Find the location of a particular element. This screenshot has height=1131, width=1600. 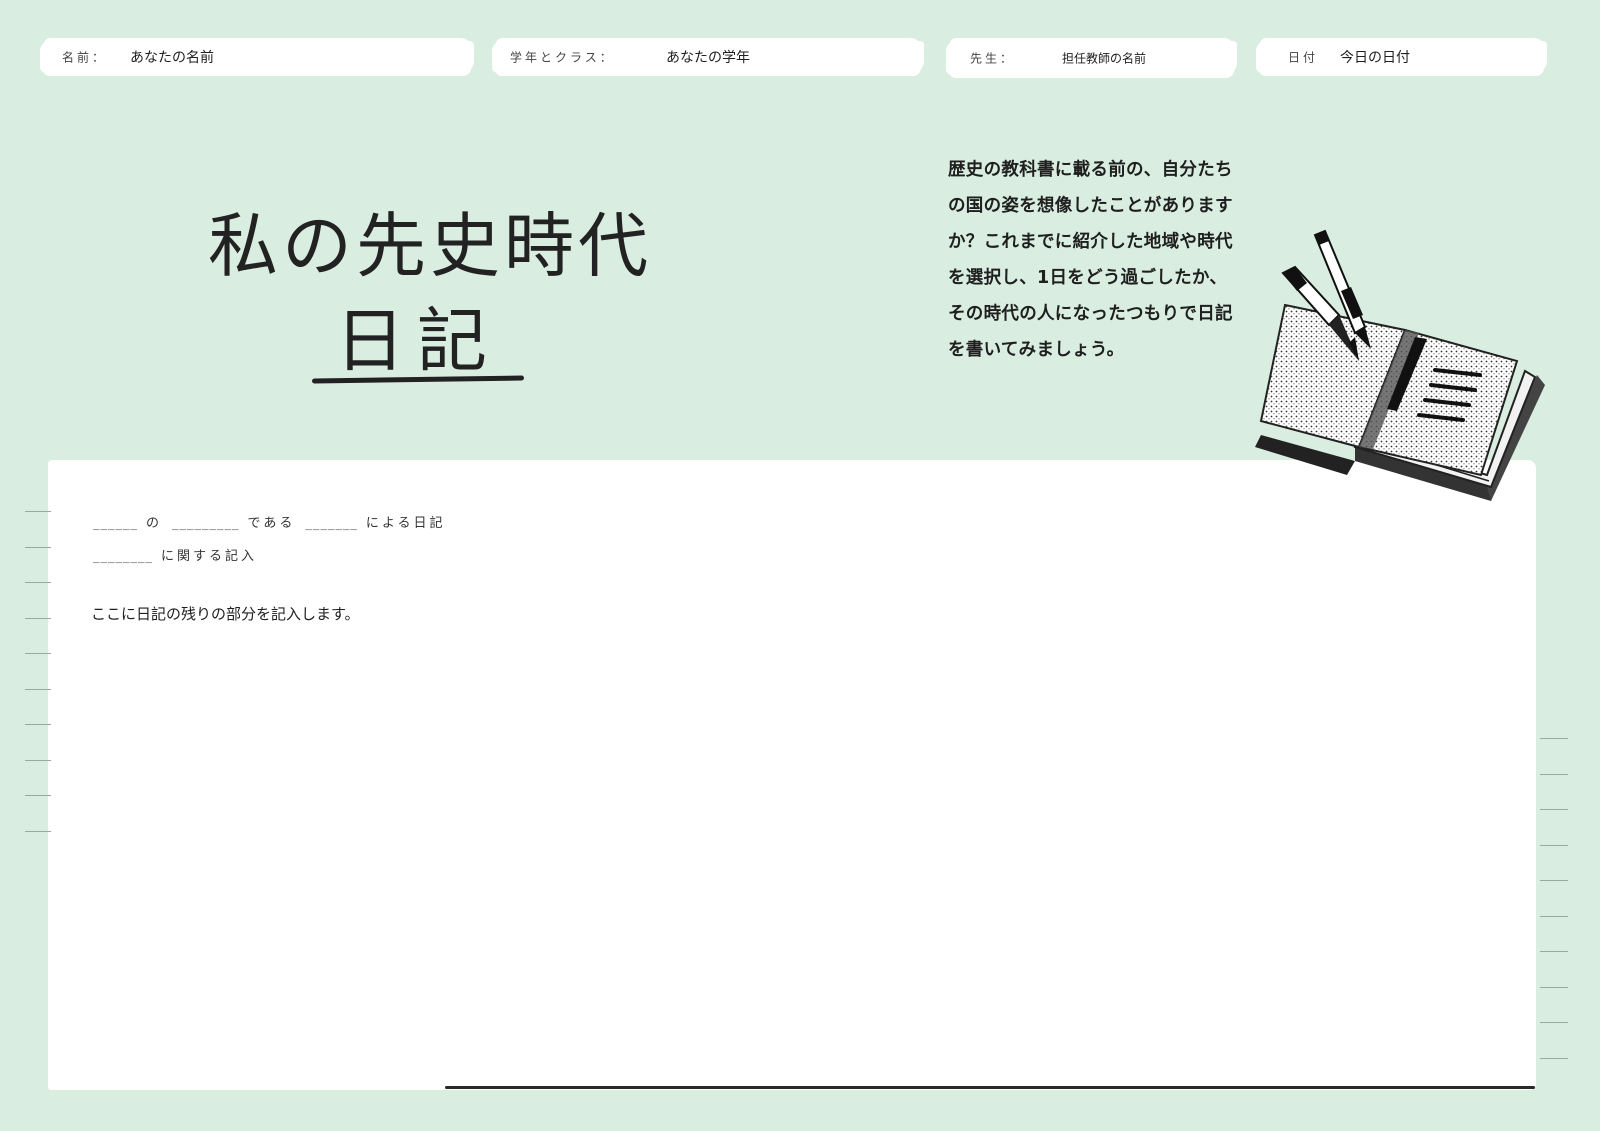

teacher-label: 先生： is located at coordinates (993, 58).